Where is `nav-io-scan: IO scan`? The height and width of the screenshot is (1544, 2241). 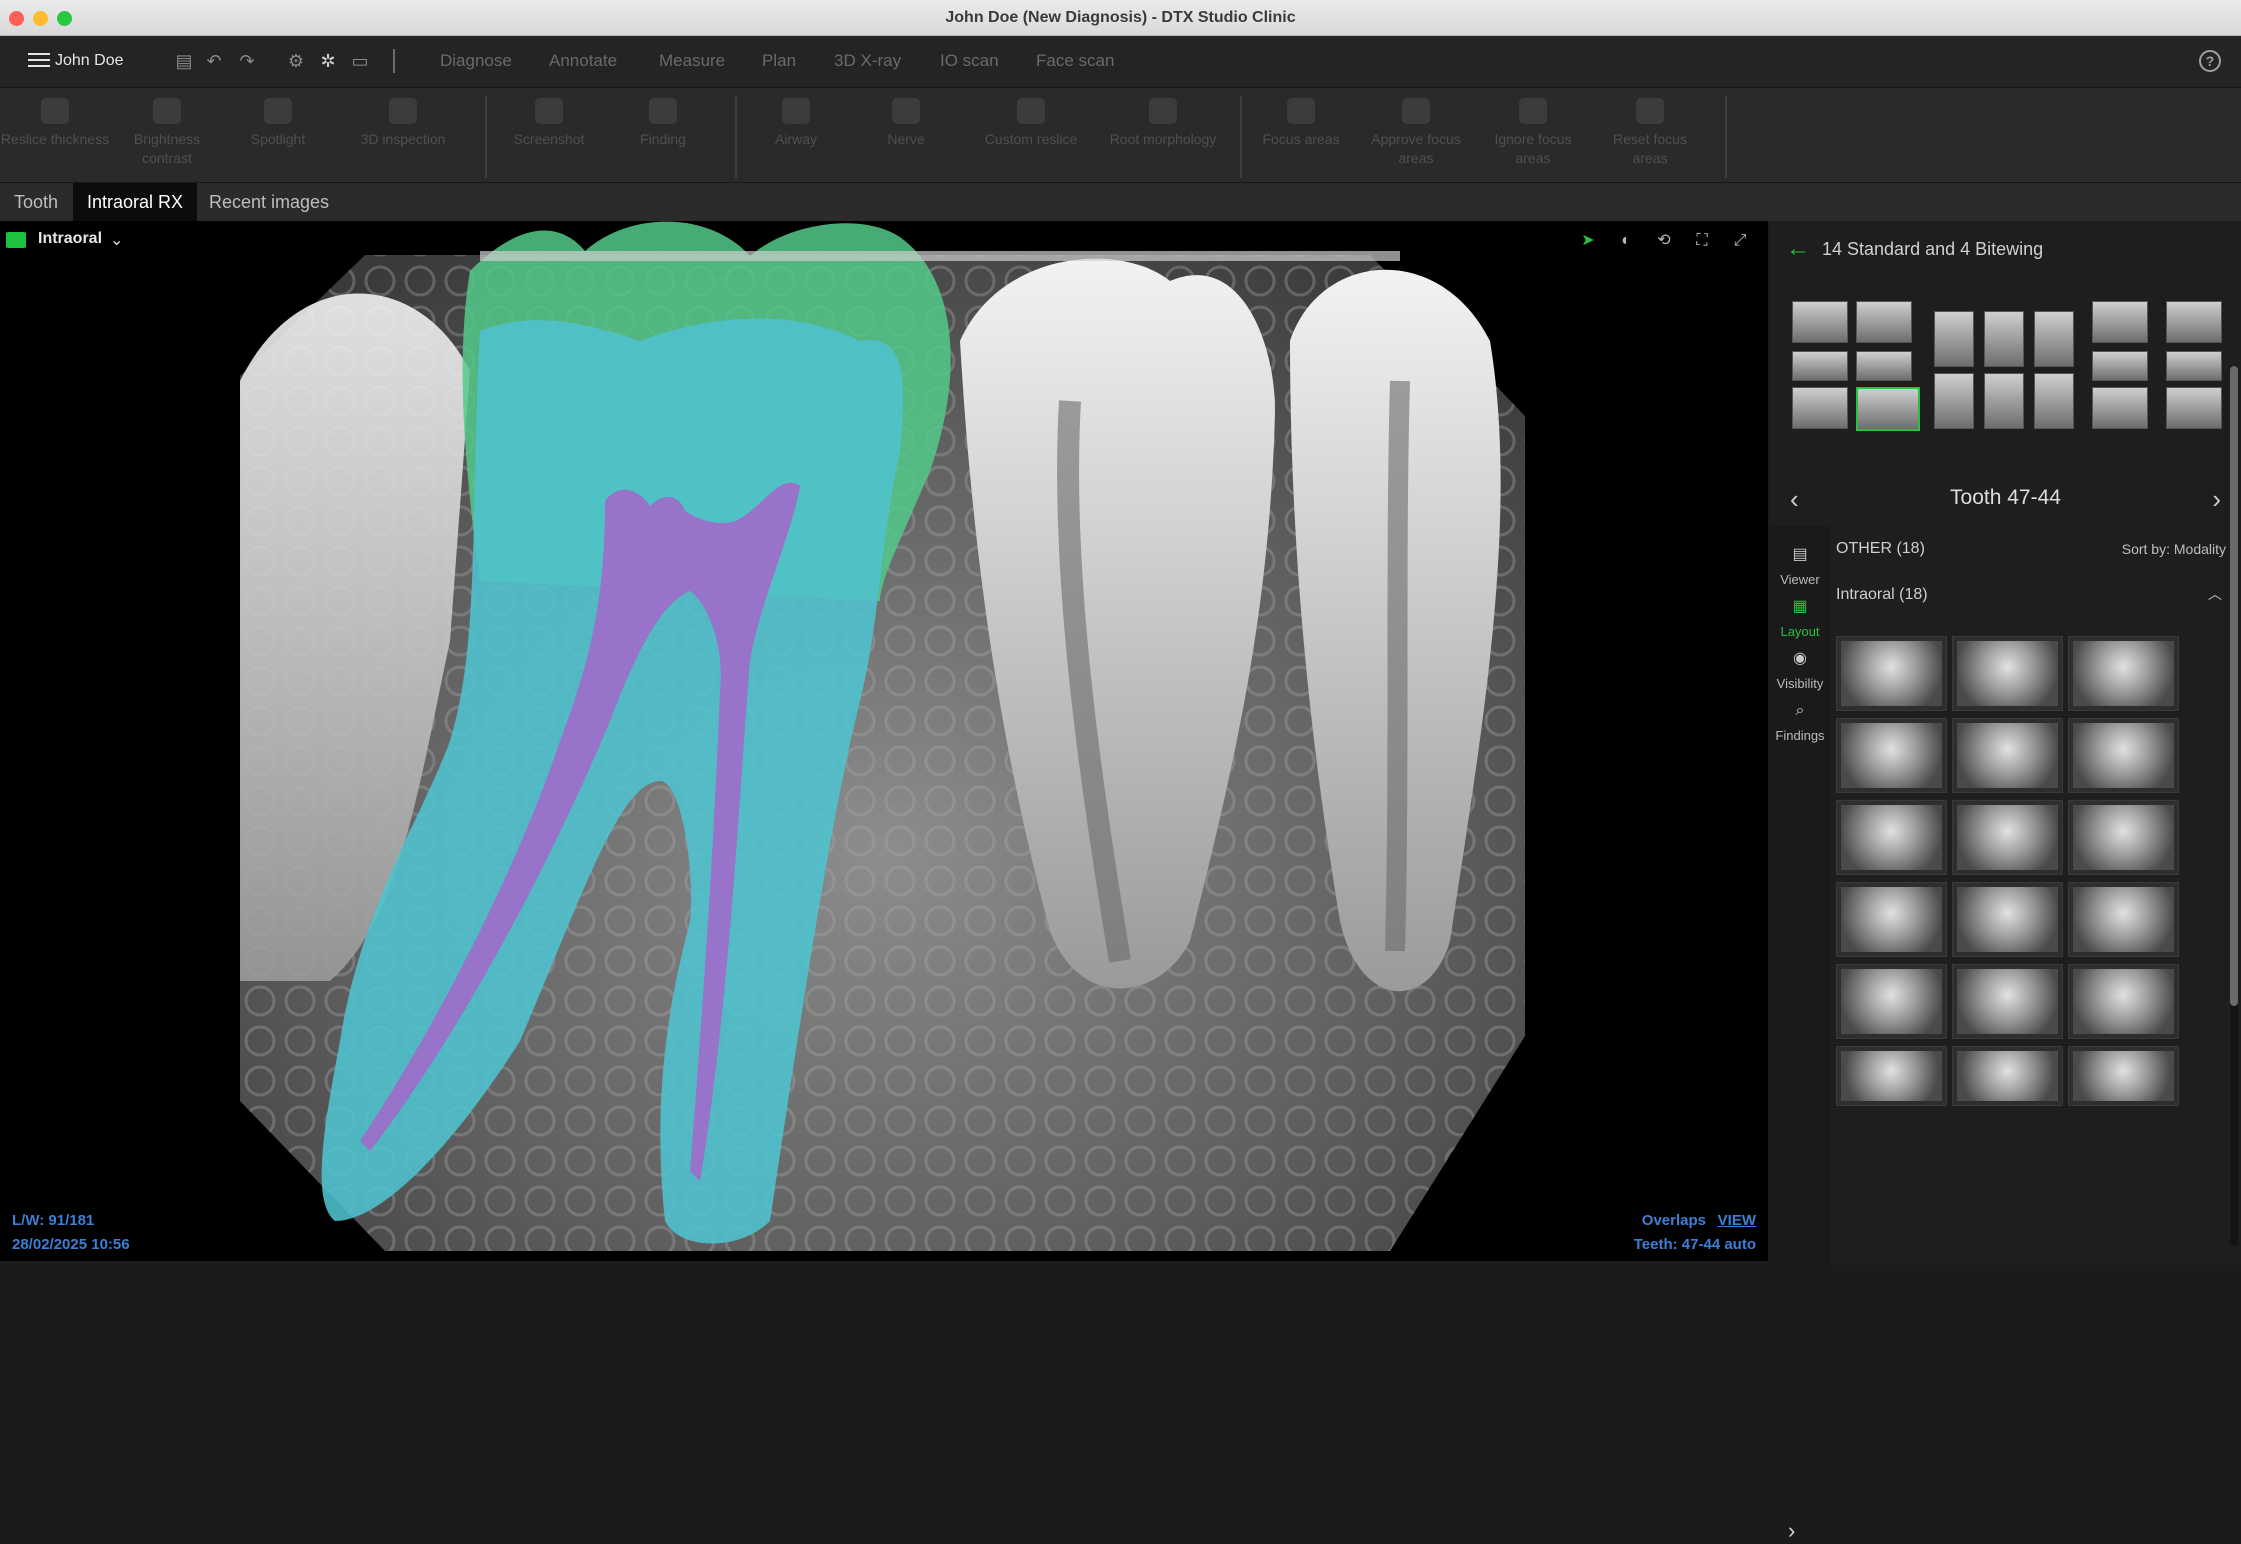 nav-io-scan: IO scan is located at coordinates (969, 61).